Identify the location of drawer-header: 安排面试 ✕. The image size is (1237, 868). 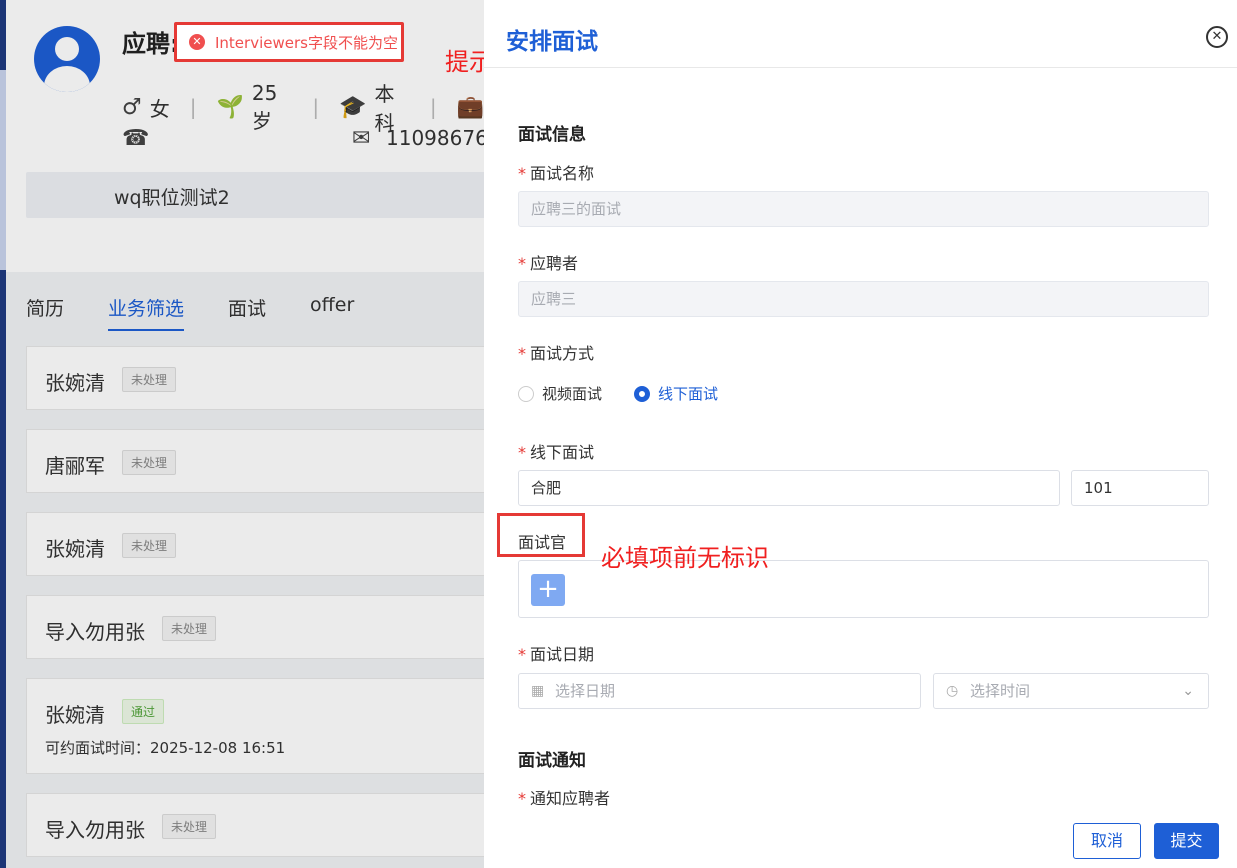
(860, 34).